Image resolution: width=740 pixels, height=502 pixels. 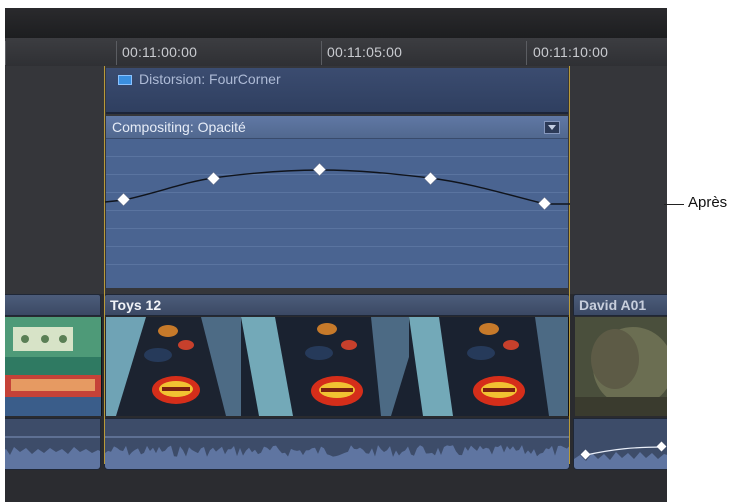 What do you see at coordinates (53, 305) in the screenshot?
I see `clip-header-left` at bounding box center [53, 305].